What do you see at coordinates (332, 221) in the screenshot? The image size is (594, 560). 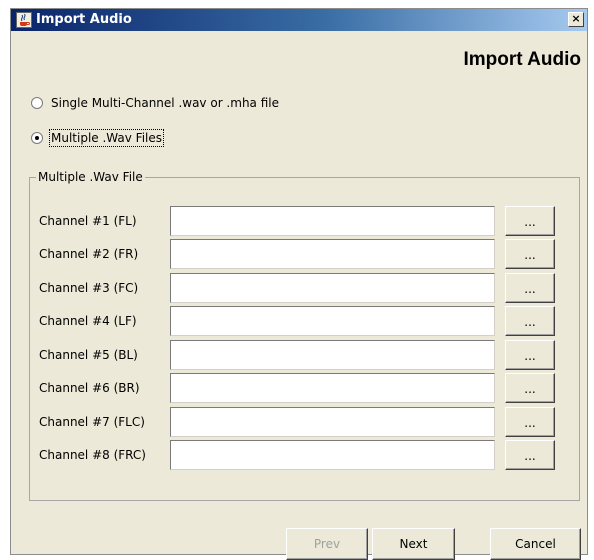 I see `channel-1-path-field` at bounding box center [332, 221].